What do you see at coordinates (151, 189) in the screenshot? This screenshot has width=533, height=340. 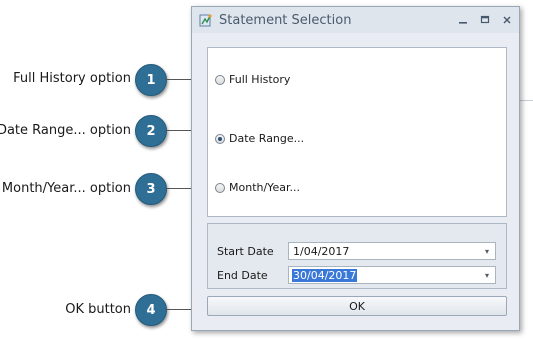 I see `callout-badge: 3` at bounding box center [151, 189].